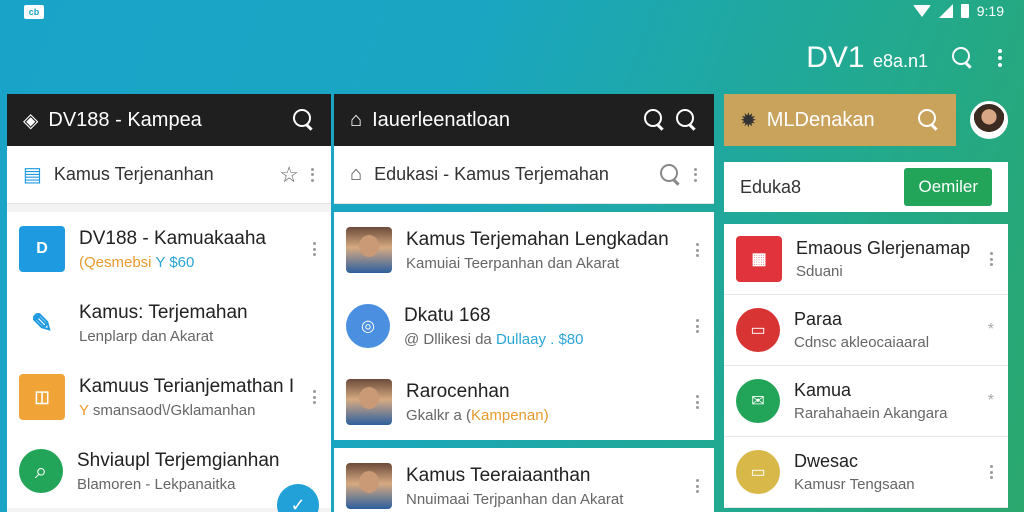 The width and height of the screenshot is (1024, 512). What do you see at coordinates (539, 339) in the screenshot?
I see `item-price: Dullaay . $80` at bounding box center [539, 339].